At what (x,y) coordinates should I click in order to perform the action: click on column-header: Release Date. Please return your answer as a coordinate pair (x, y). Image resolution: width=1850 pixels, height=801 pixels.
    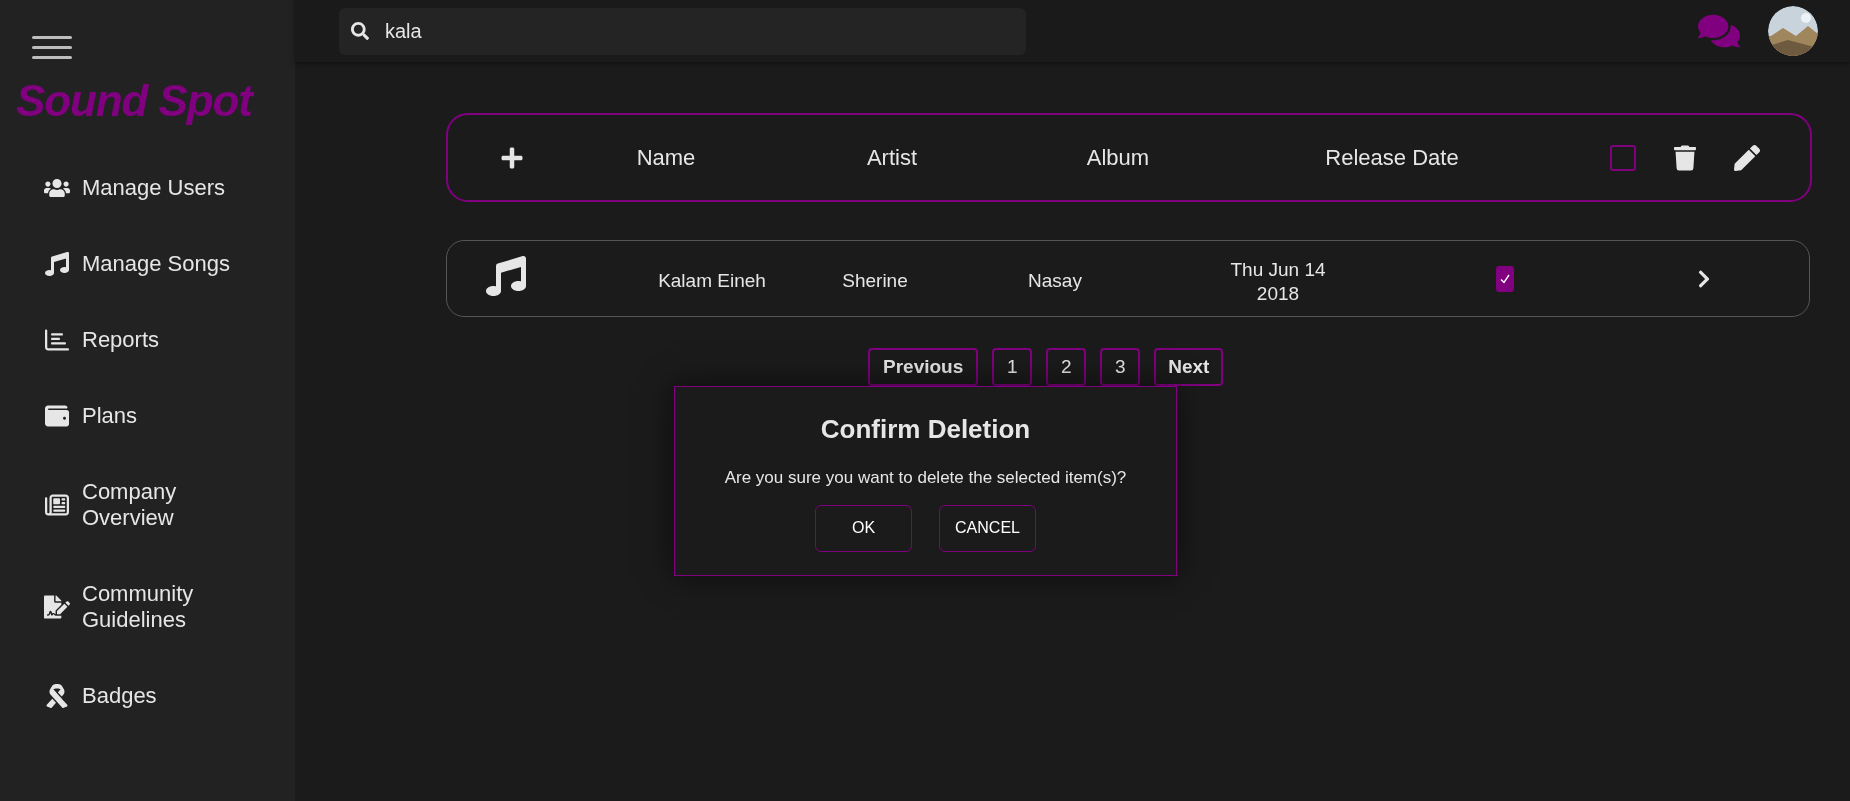
    Looking at the image, I should click on (1392, 158).